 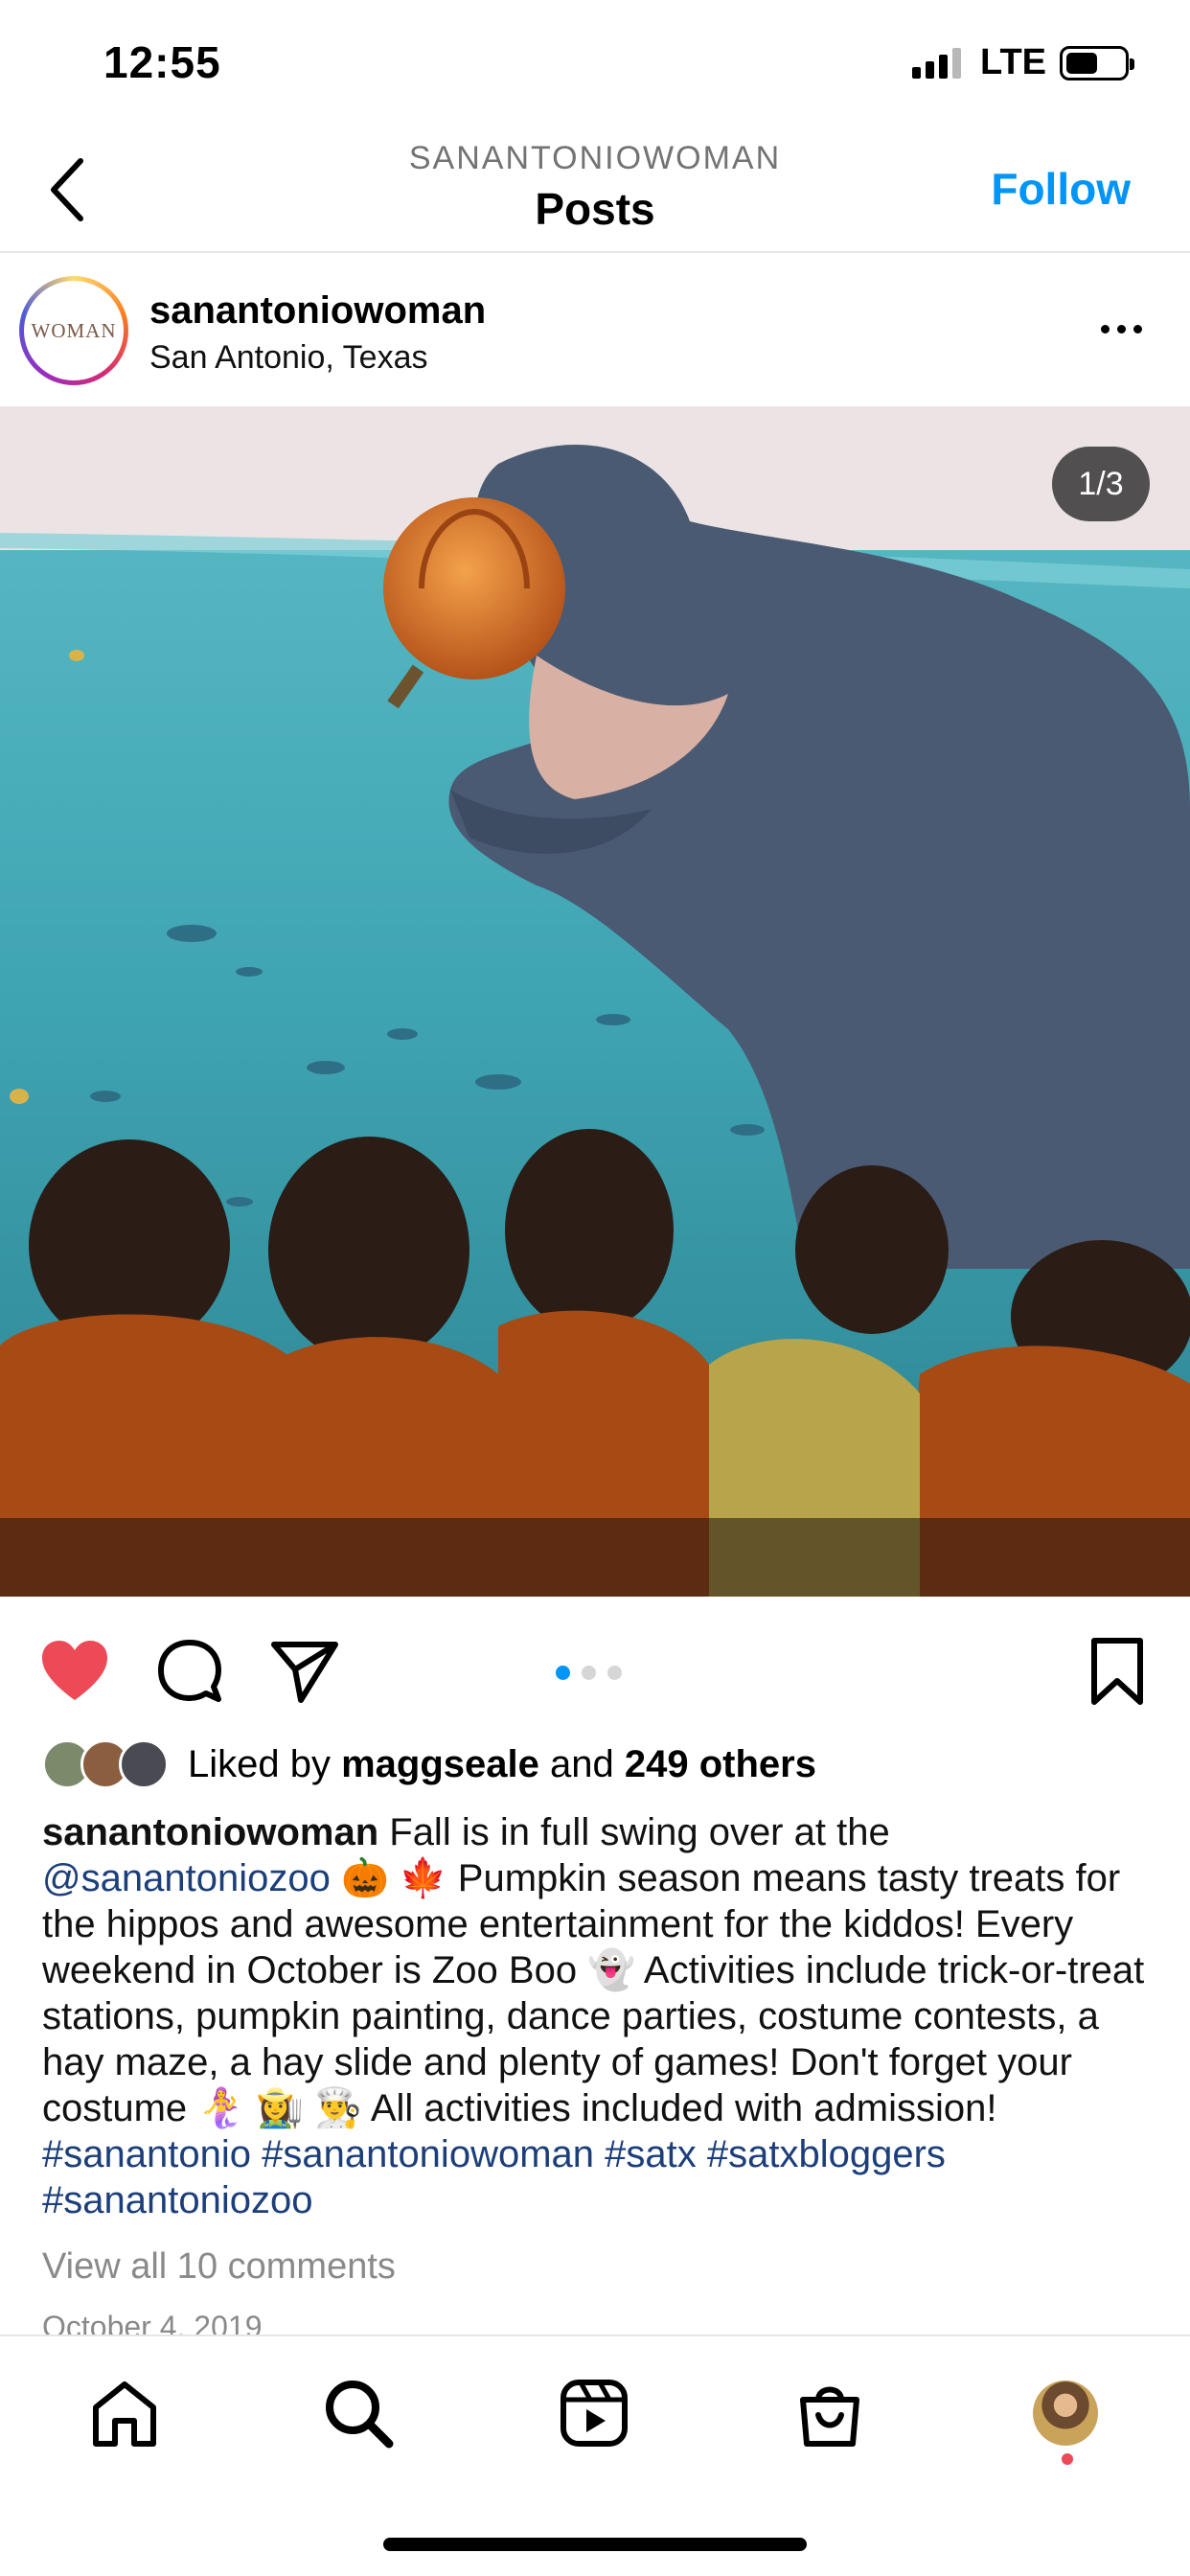 What do you see at coordinates (651, 2154) in the screenshot?
I see `hashtag: #satx` at bounding box center [651, 2154].